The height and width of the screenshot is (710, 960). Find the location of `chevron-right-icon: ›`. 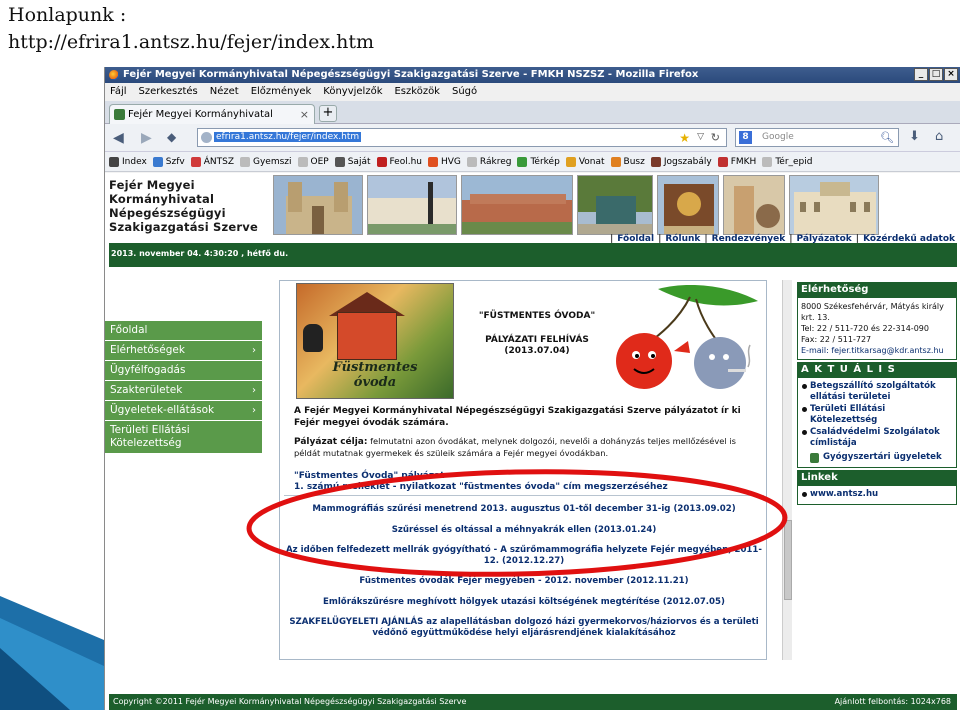

chevron-right-icon: › is located at coordinates (254, 390).